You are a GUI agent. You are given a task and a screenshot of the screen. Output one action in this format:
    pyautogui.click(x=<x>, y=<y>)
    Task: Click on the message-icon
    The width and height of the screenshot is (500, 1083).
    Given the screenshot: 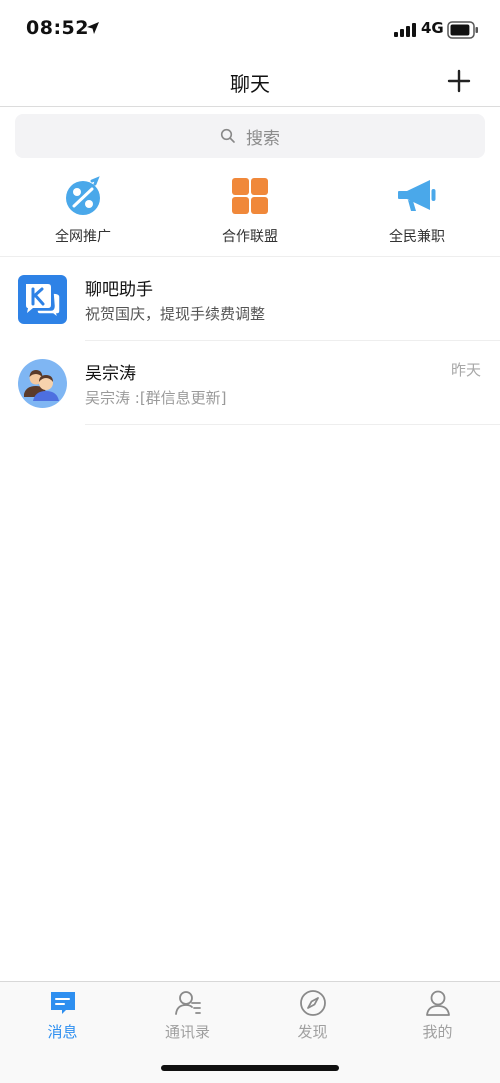 What is the action you would take?
    pyautogui.click(x=63, y=1003)
    